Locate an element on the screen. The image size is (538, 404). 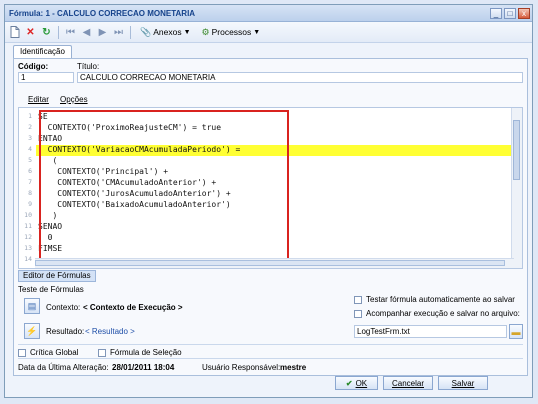
salvar-label: Salvar is located at coordinates (463, 383).